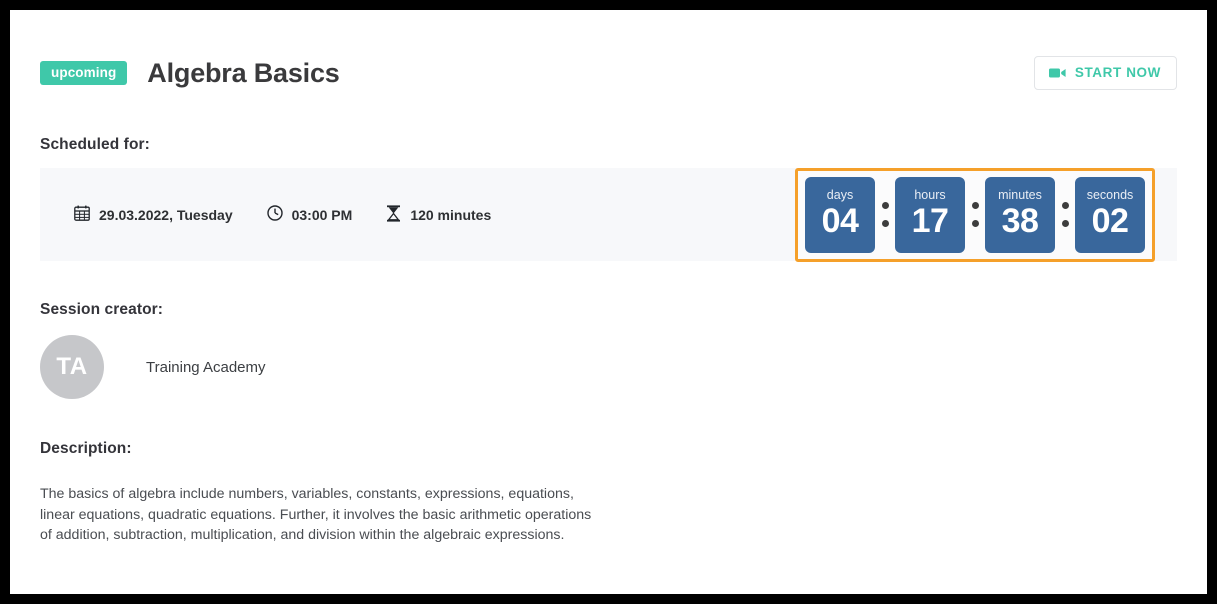 The height and width of the screenshot is (604, 1217). Describe the element at coordinates (608, 367) in the screenshot. I see `session-creator-row: TA Training Academy` at that location.